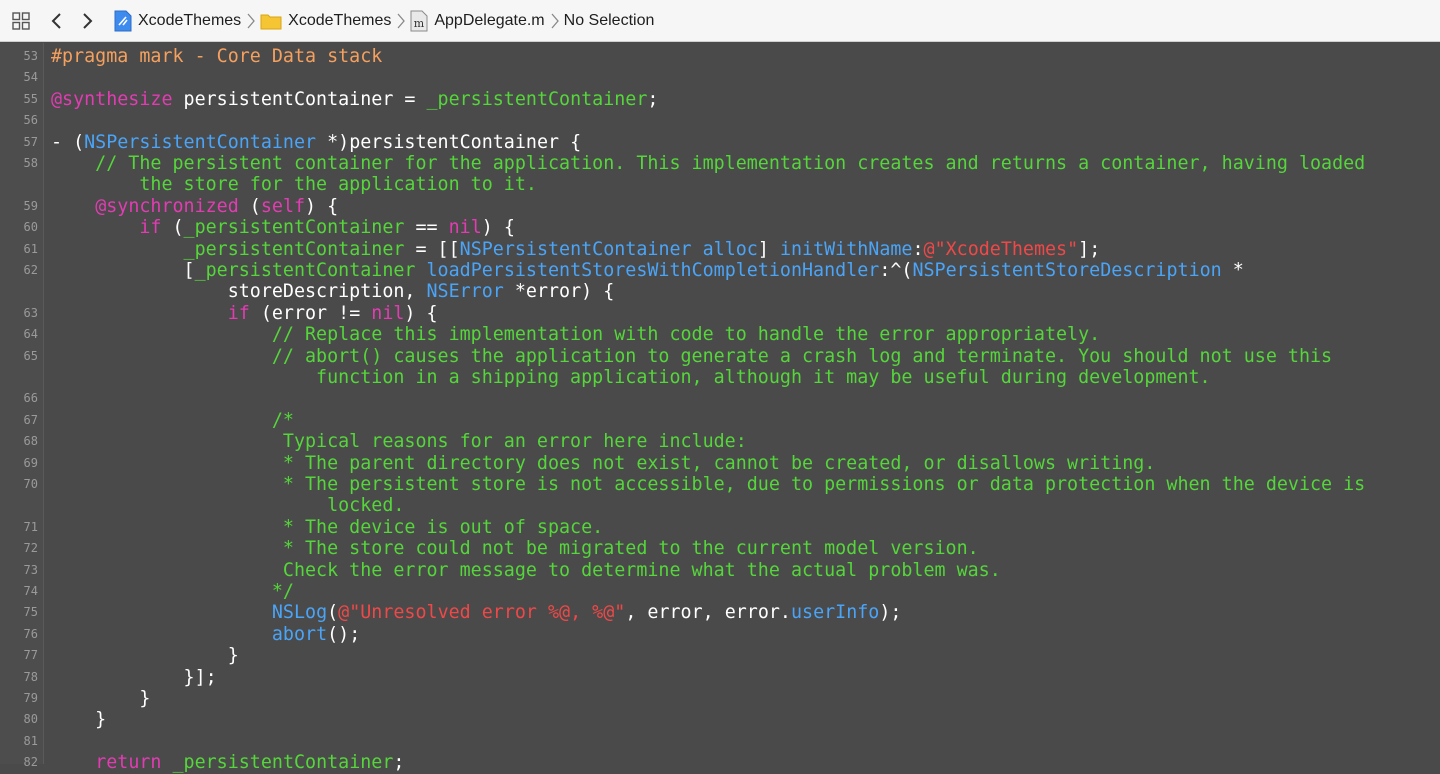 The height and width of the screenshot is (774, 1440). I want to click on token-plain: :, so click(918, 249).